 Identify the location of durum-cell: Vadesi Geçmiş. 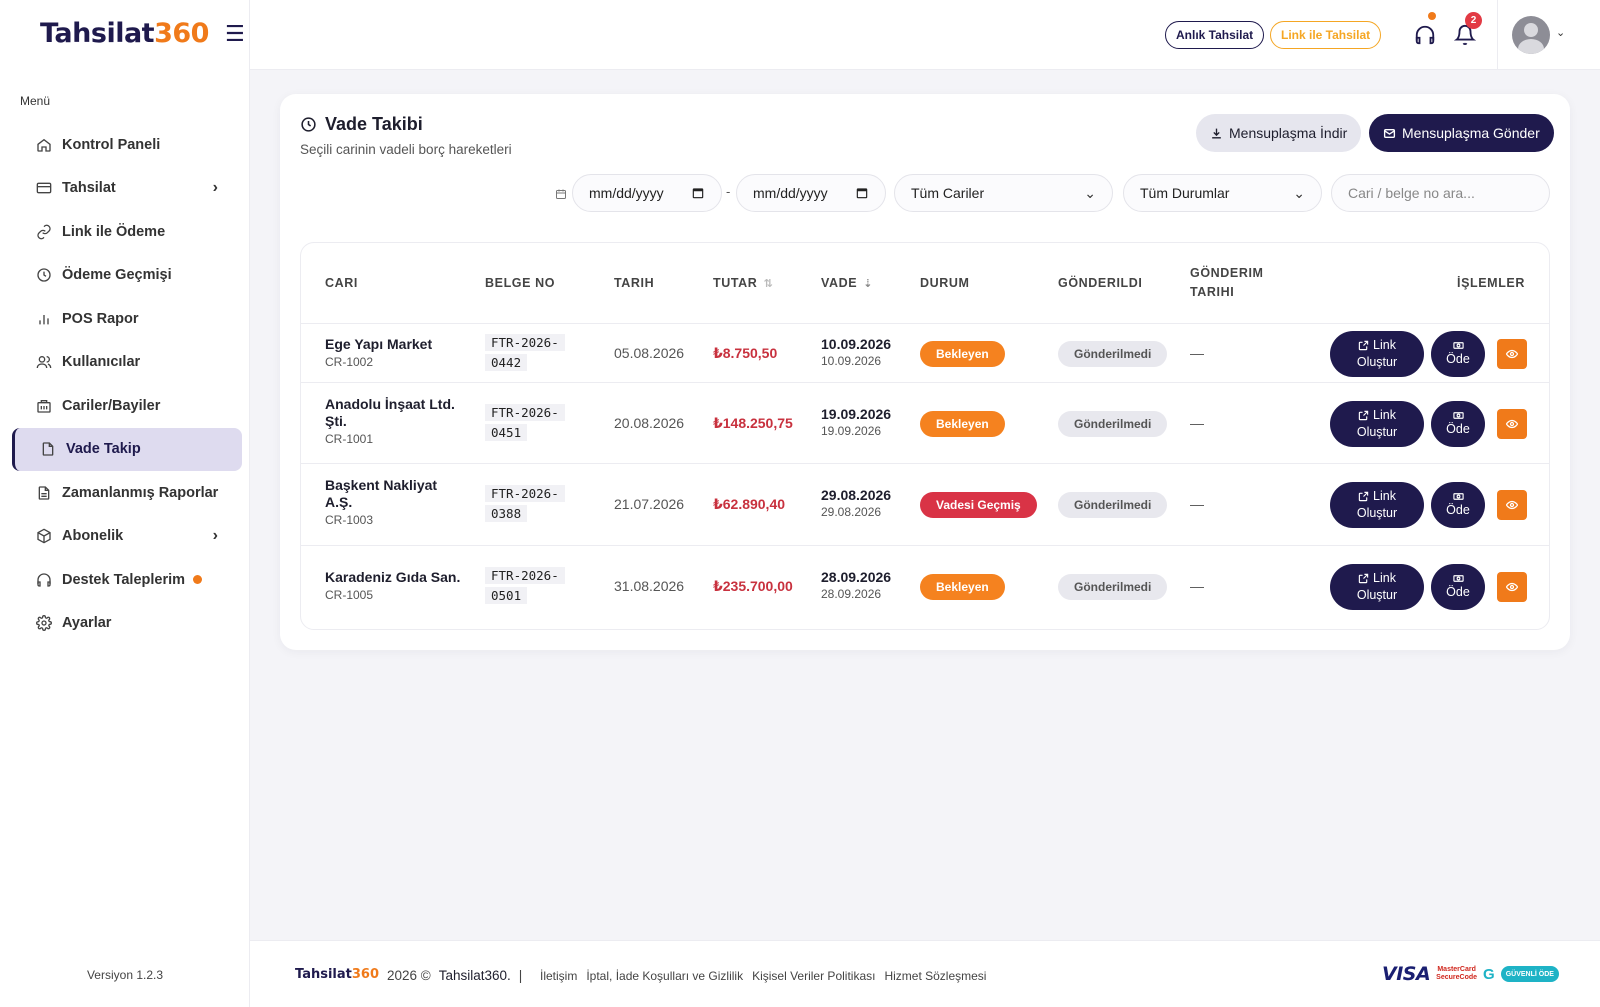
(978, 505).